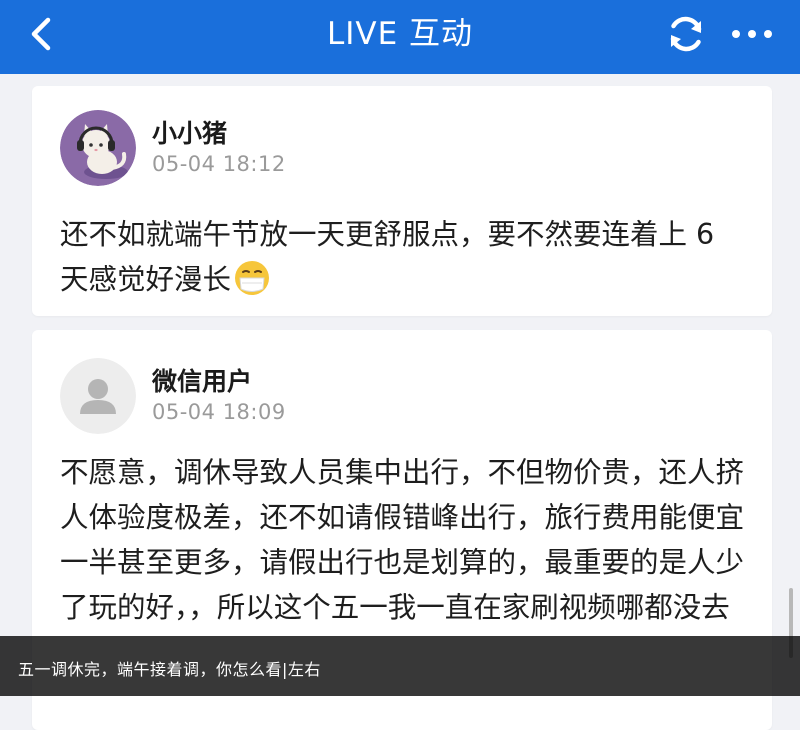  What do you see at coordinates (190, 133) in the screenshot?
I see `comment-username: 小小猪` at bounding box center [190, 133].